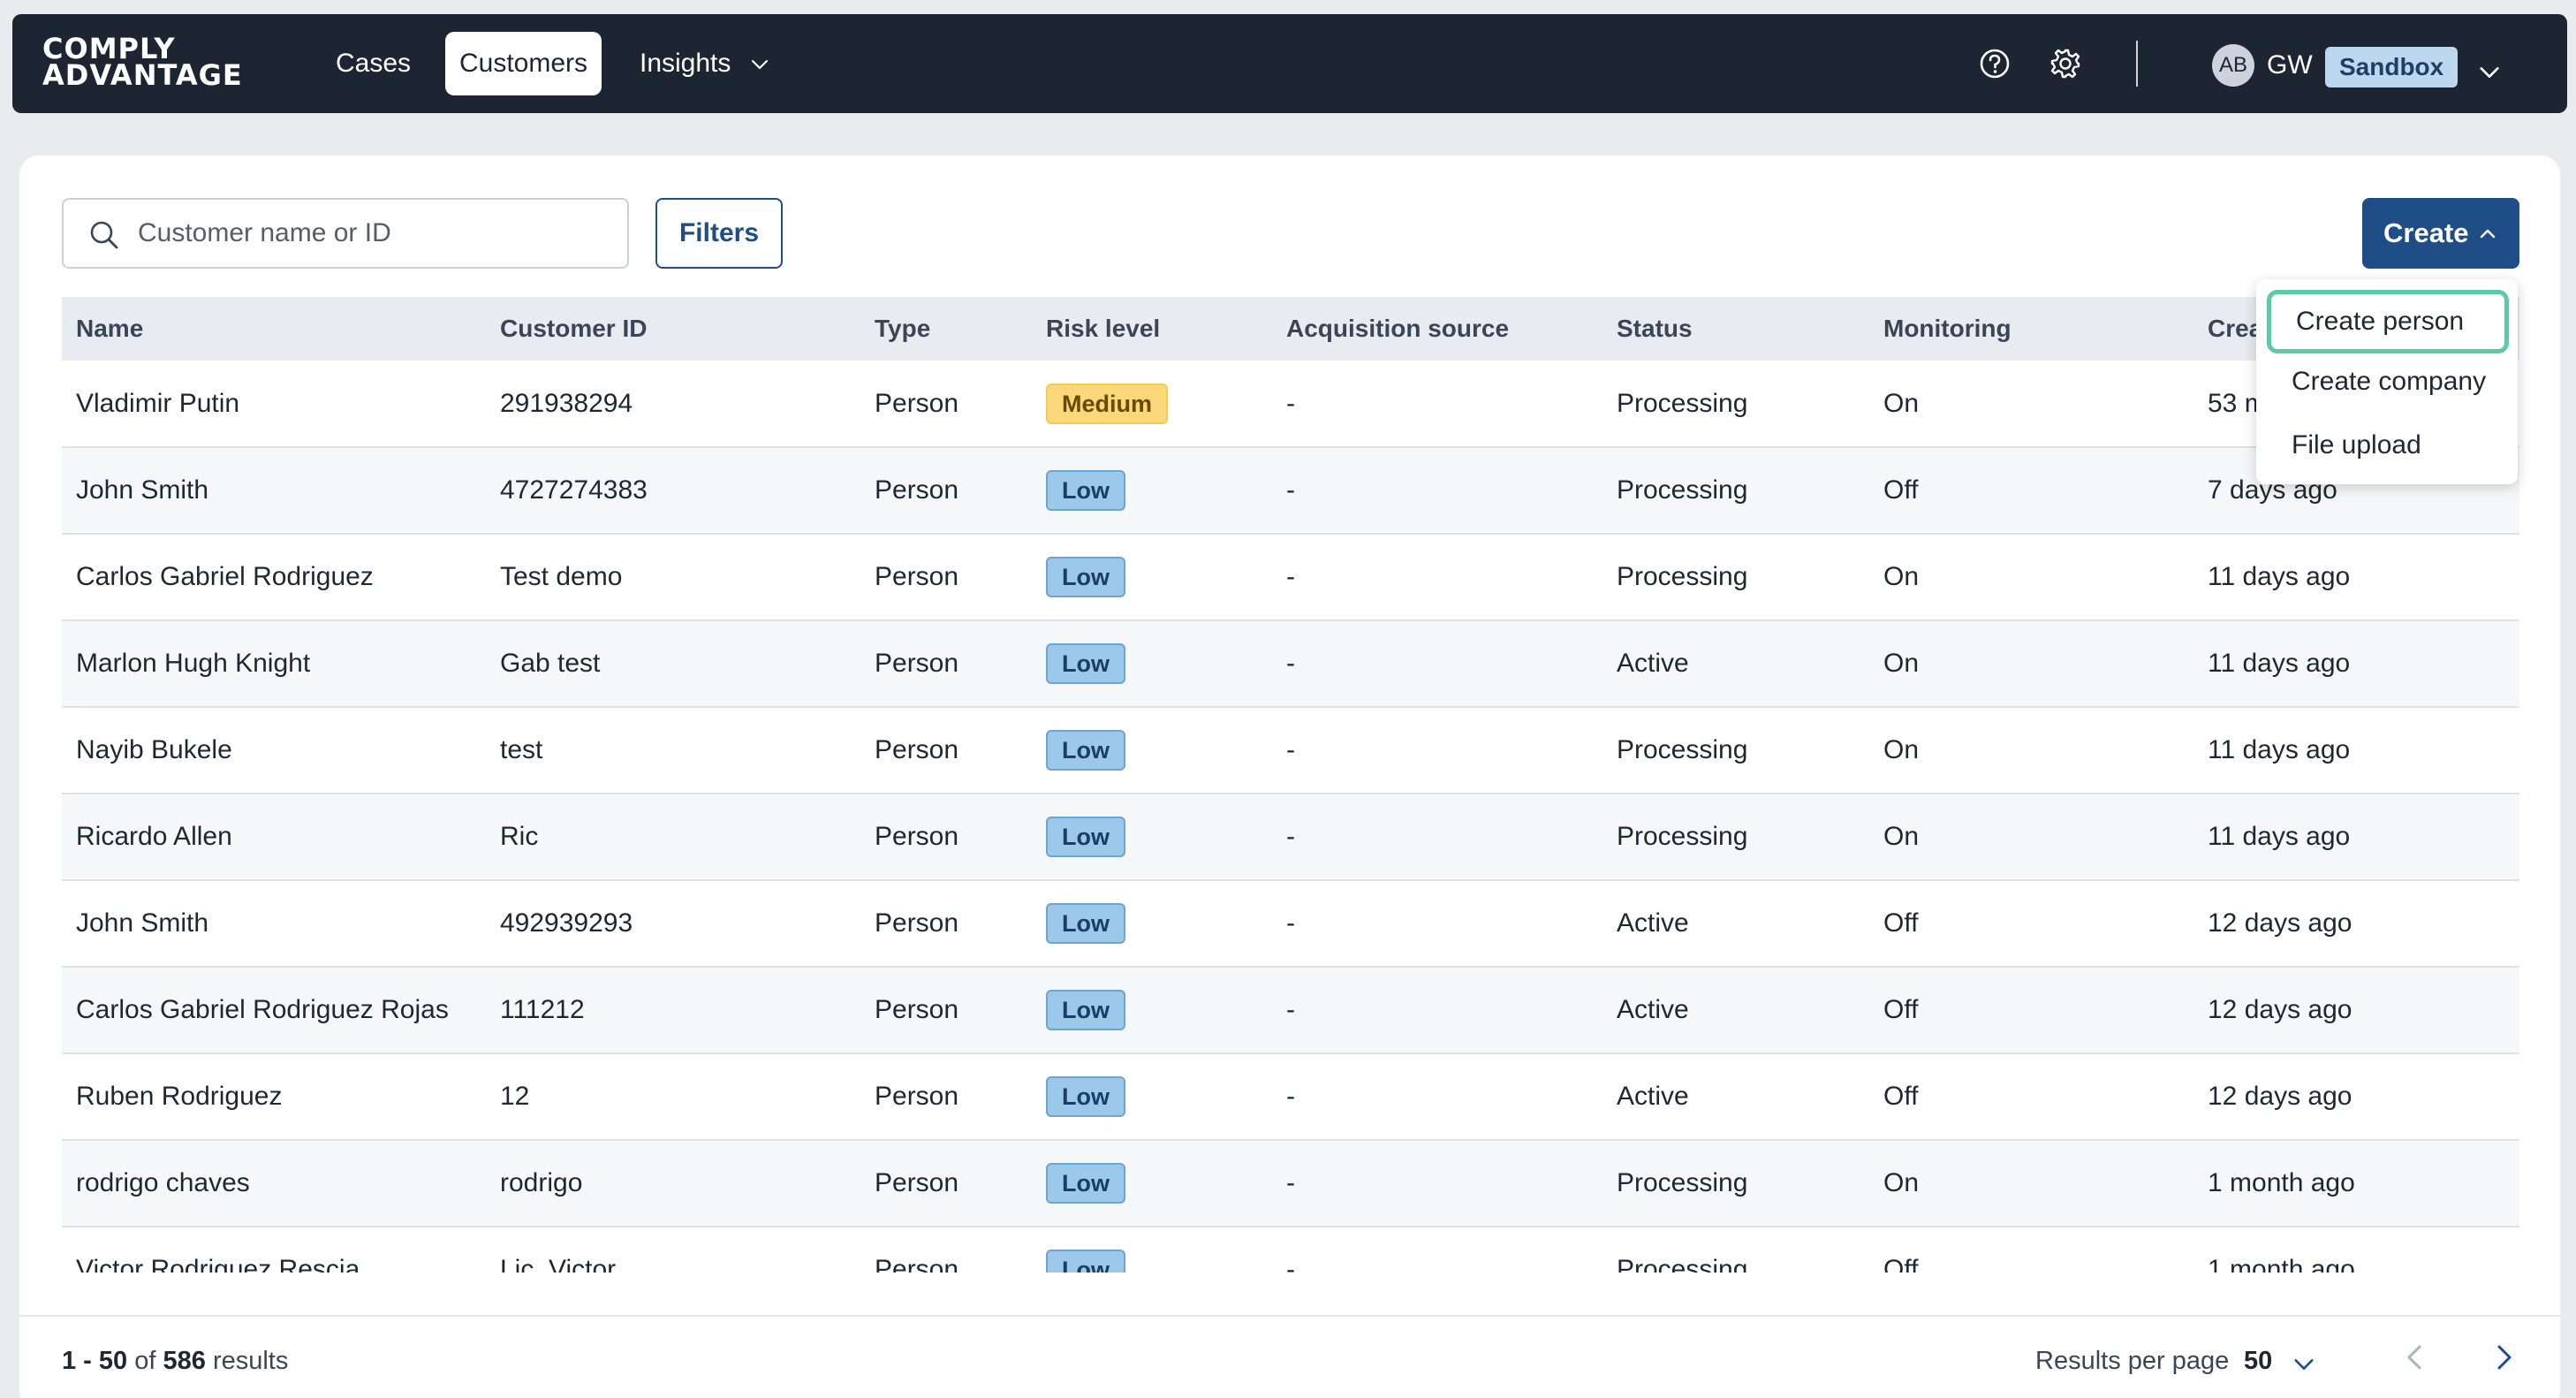 The height and width of the screenshot is (1398, 2576). Describe the element at coordinates (95, 1361) in the screenshot. I see `results-range: 1 - 50` at that location.